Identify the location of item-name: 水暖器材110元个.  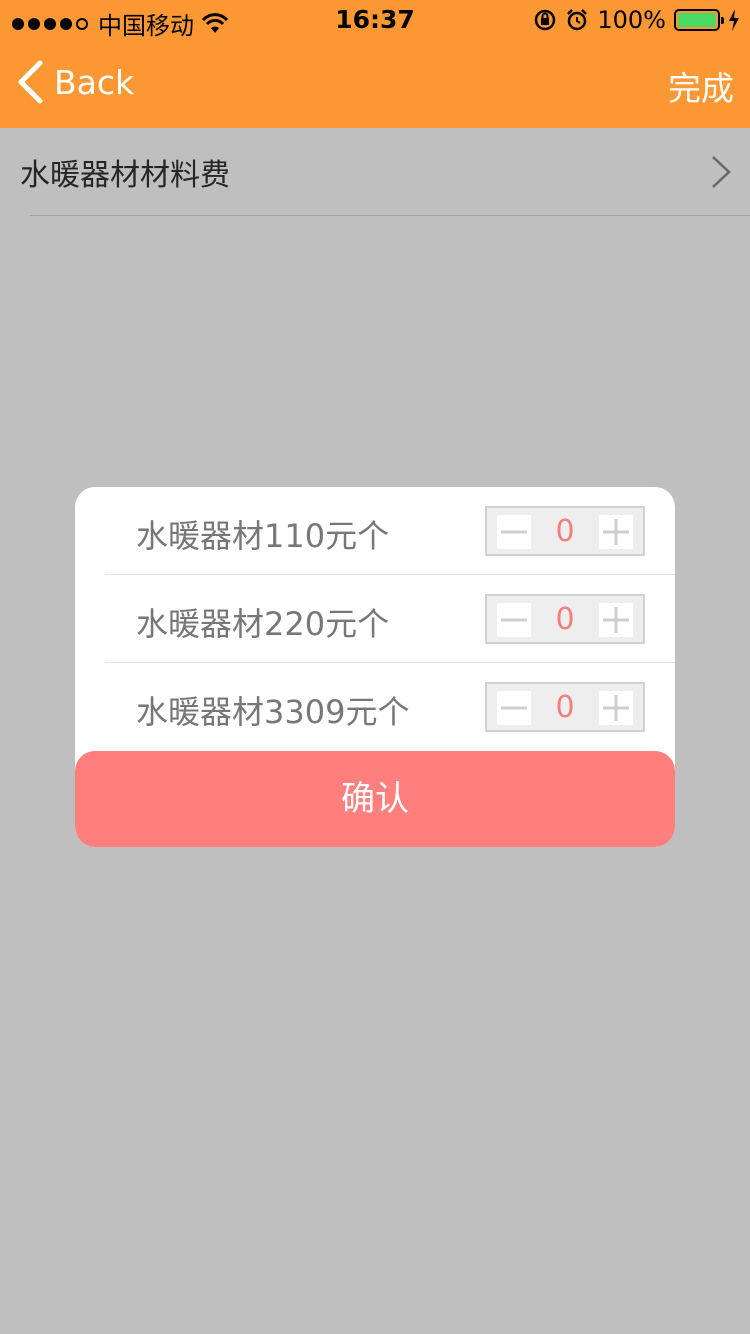
(263, 536).